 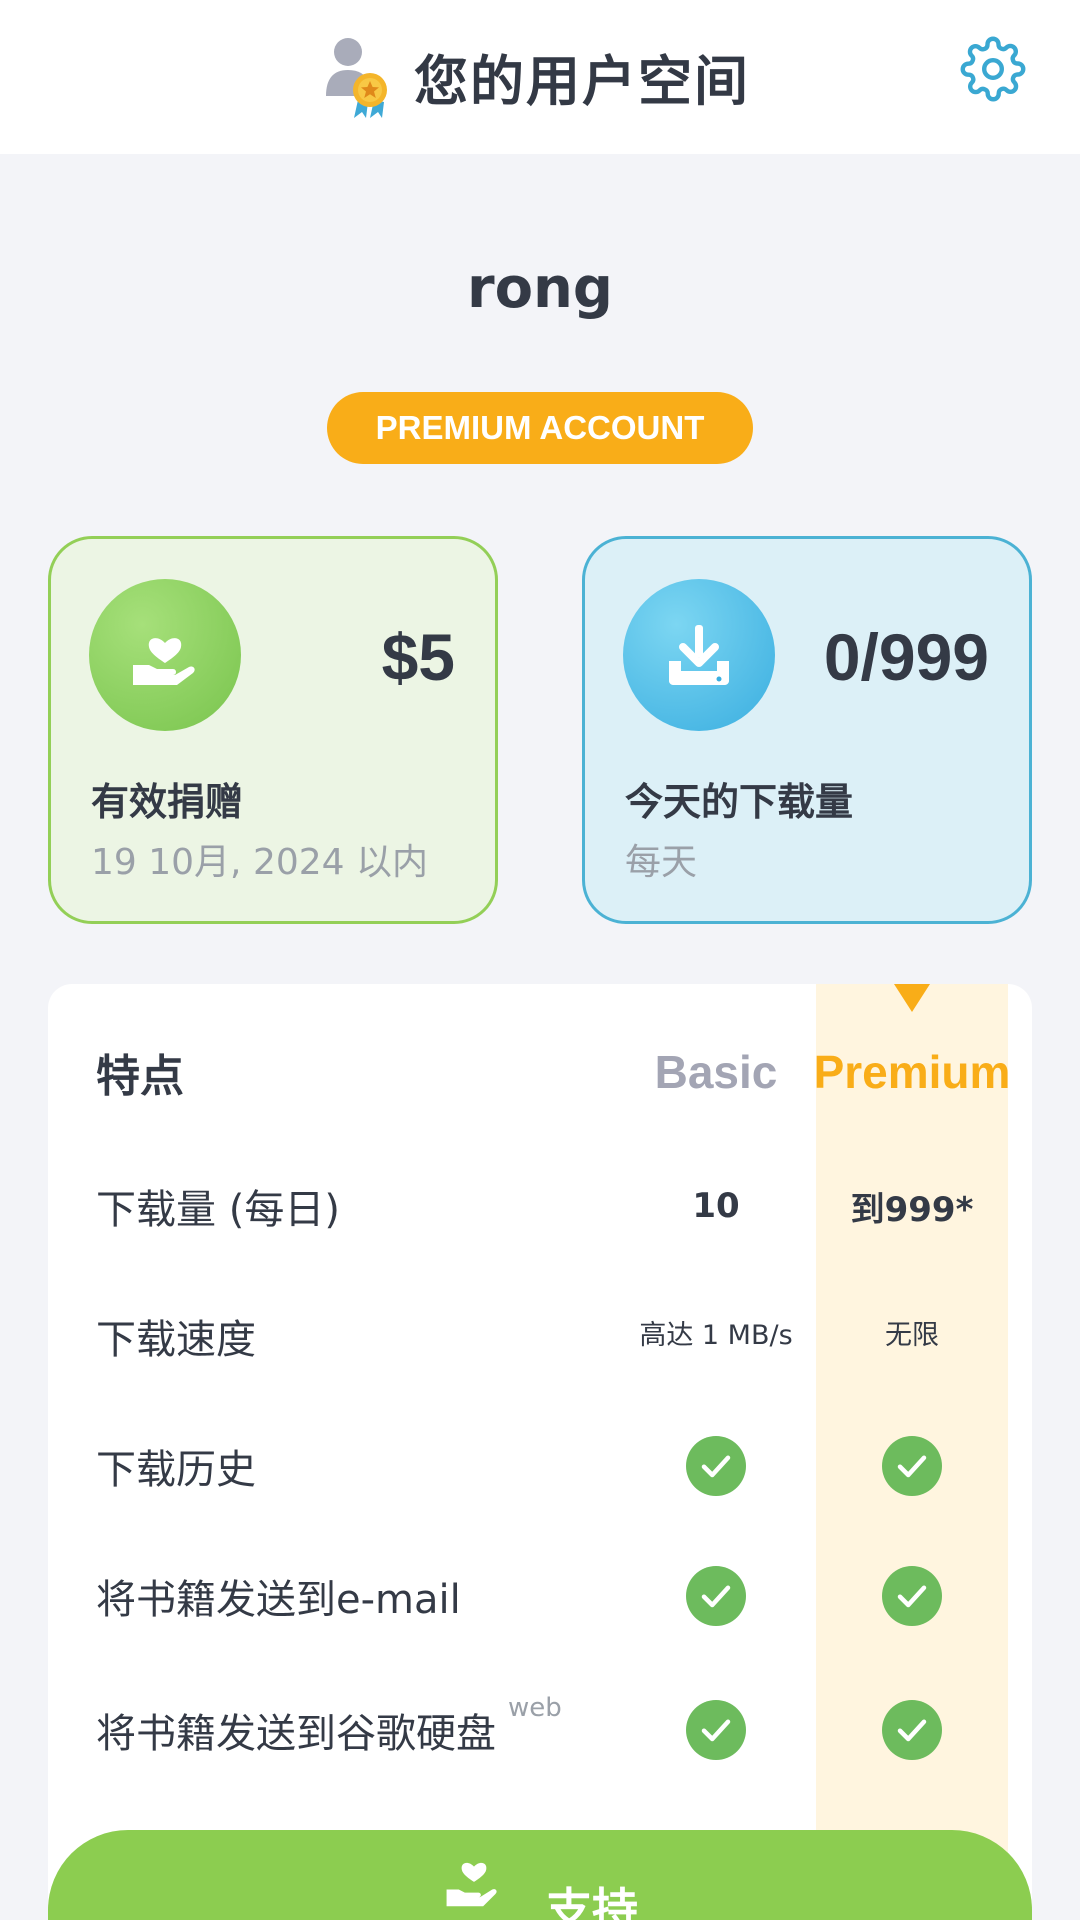 What do you see at coordinates (296, 1734) in the screenshot?
I see `feature-label: 将书籍发送到谷歌硬盘` at bounding box center [296, 1734].